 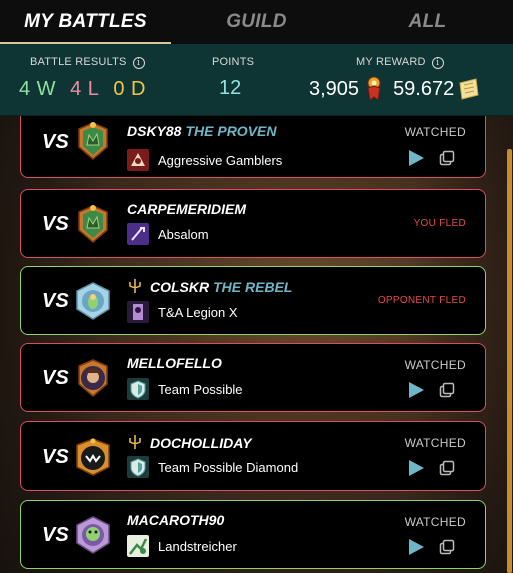 I want to click on opponent-name-line: MACAROTH90, so click(x=175, y=520).